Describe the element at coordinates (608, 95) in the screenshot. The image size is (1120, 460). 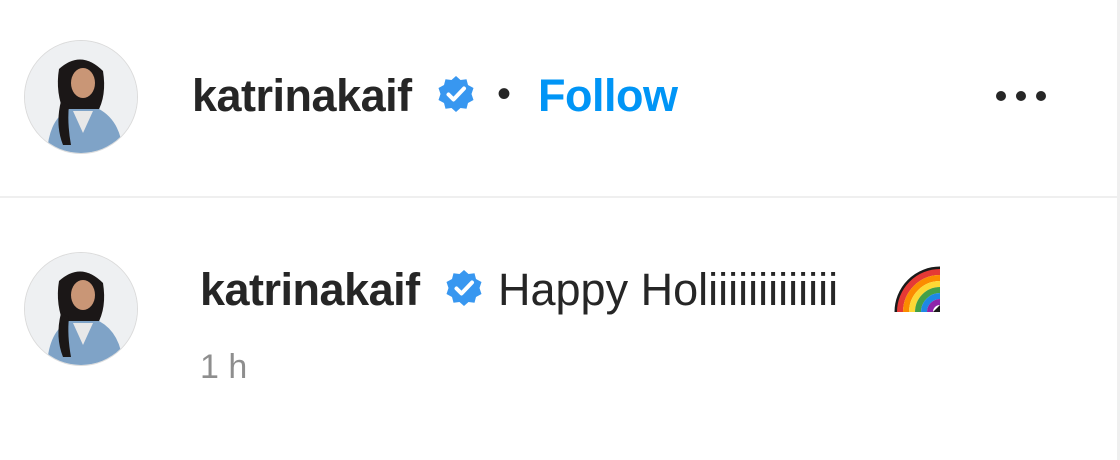
I see `follow-button: Follow` at that location.